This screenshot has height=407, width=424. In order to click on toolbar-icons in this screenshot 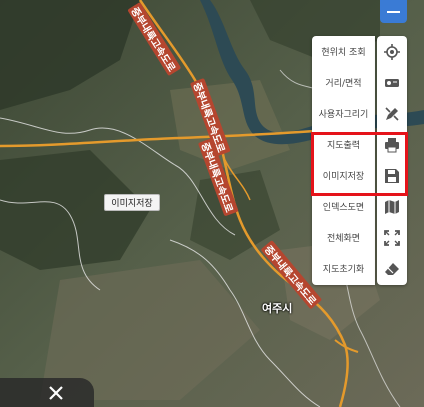, I will do `click(392, 160)`.